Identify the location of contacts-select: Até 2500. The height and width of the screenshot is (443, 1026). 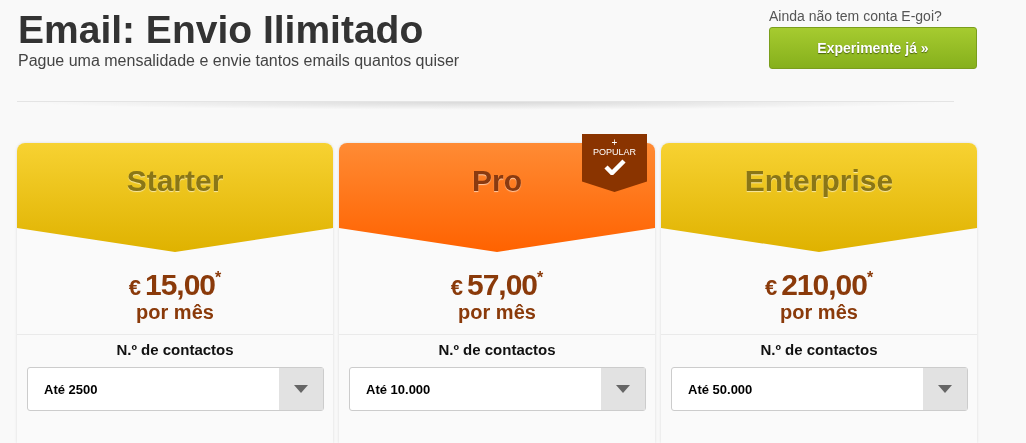
(175, 389).